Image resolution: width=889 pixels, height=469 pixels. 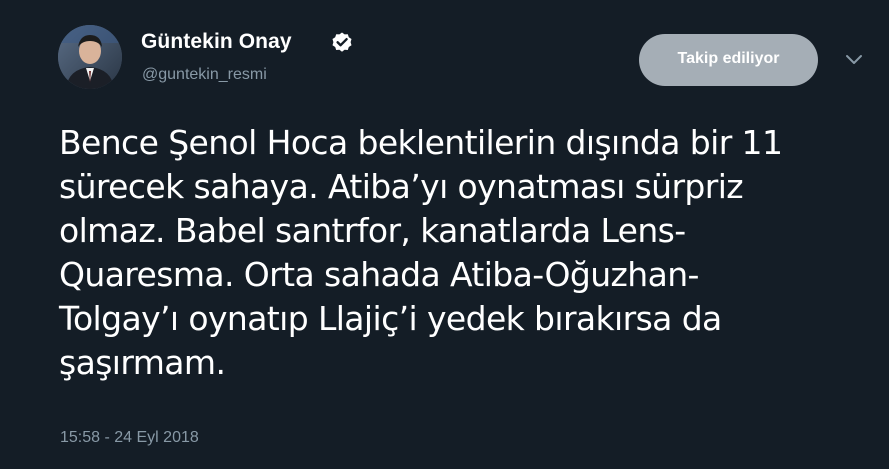 What do you see at coordinates (216, 42) in the screenshot?
I see `display-name: Güntekin Onay` at bounding box center [216, 42].